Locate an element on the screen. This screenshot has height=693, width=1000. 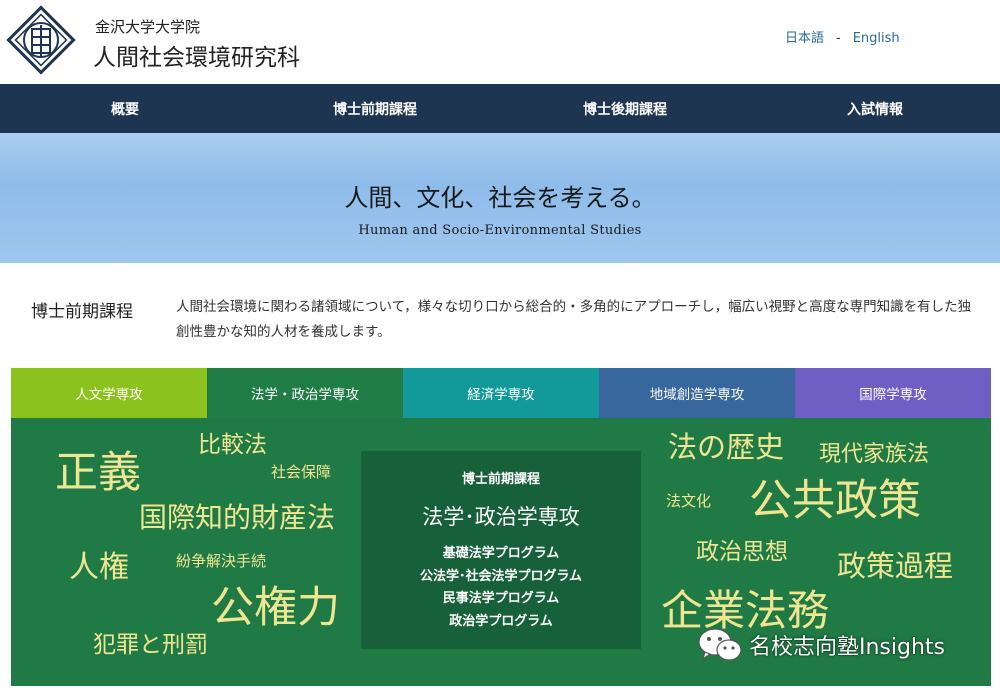
tab-international-studies: 国際学専攻 is located at coordinates (893, 393).